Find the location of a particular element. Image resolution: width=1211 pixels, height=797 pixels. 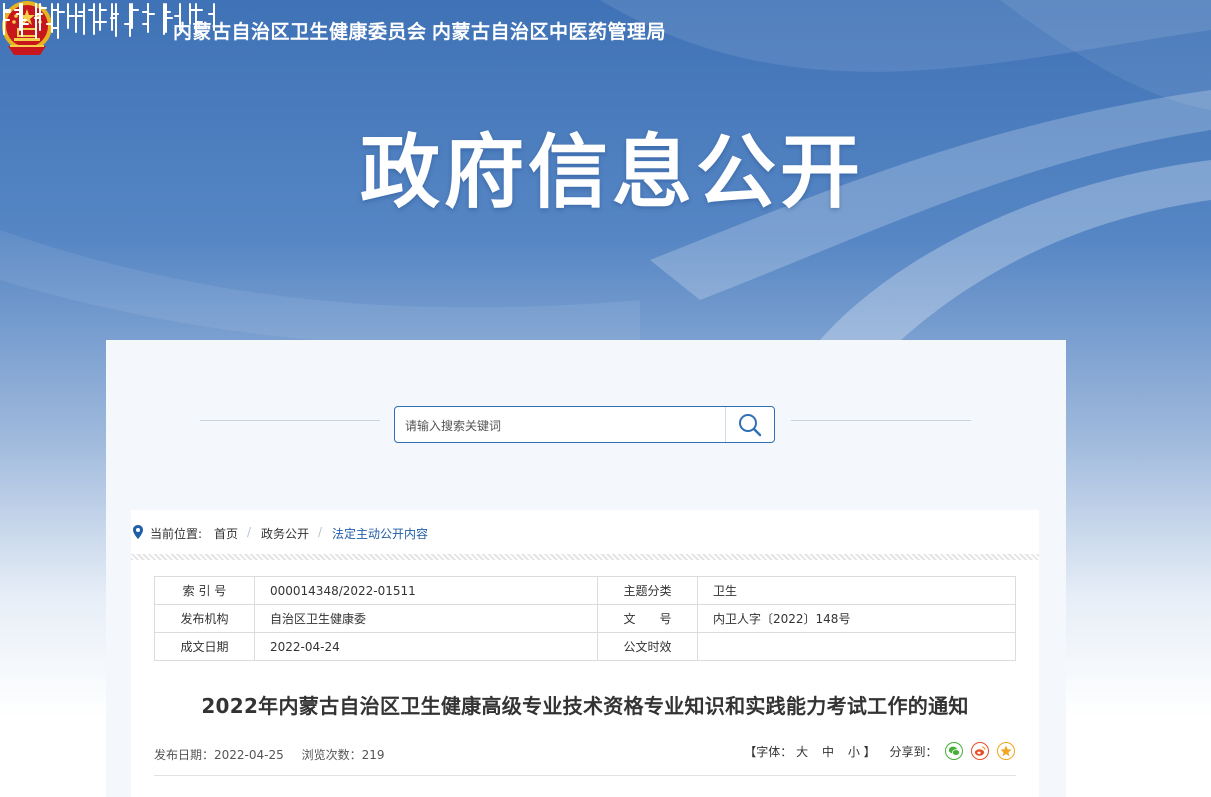

breadcrumb-home: 首页 is located at coordinates (226, 533).